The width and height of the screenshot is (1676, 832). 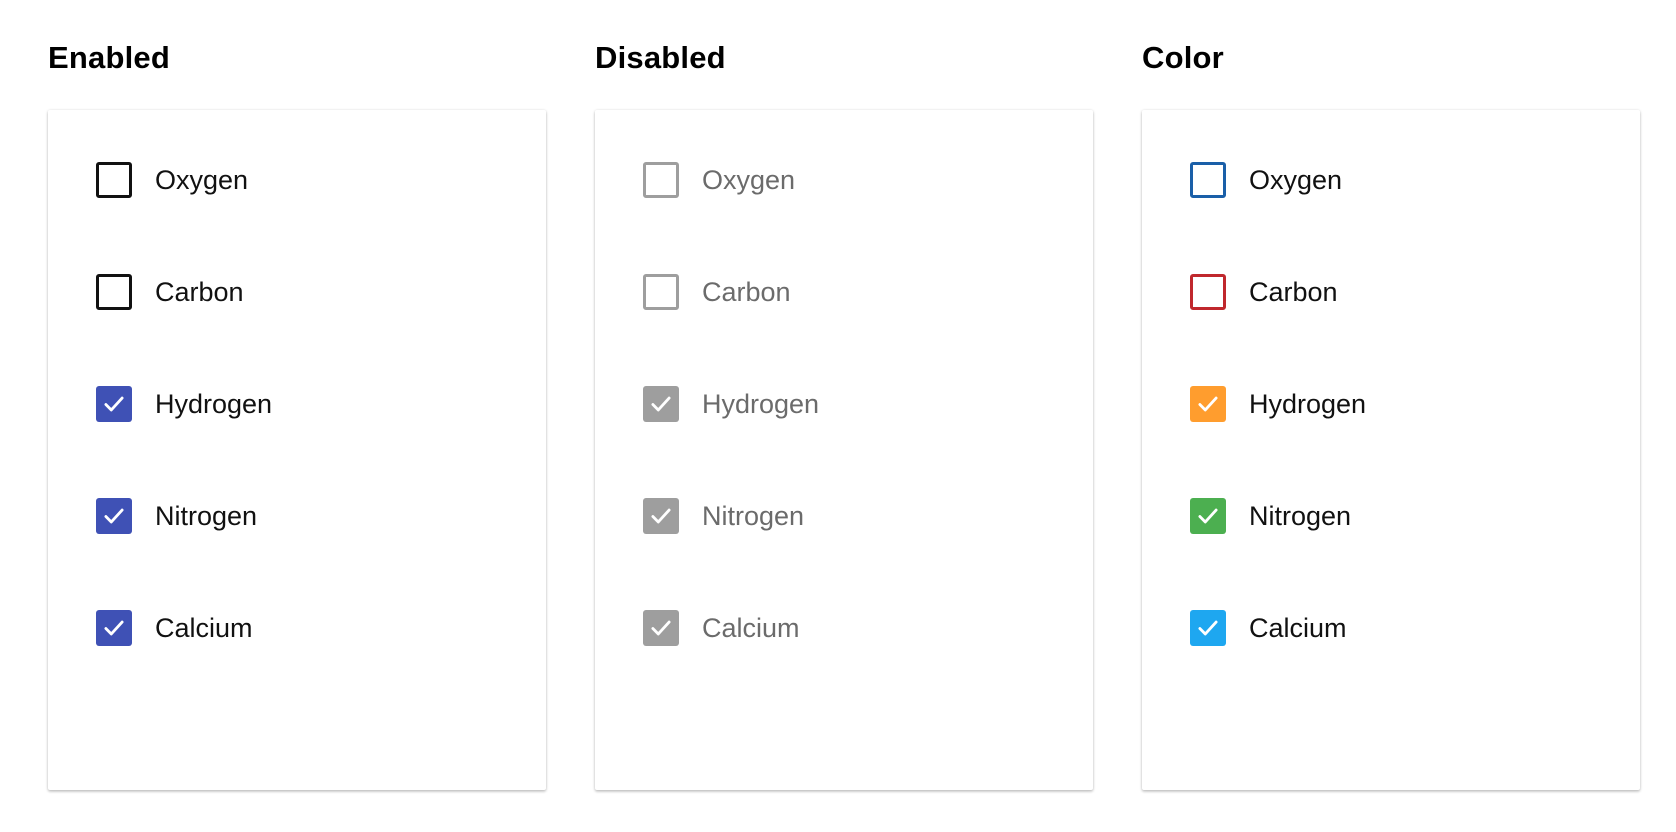 I want to click on section-title: Enabled, so click(x=109, y=57).